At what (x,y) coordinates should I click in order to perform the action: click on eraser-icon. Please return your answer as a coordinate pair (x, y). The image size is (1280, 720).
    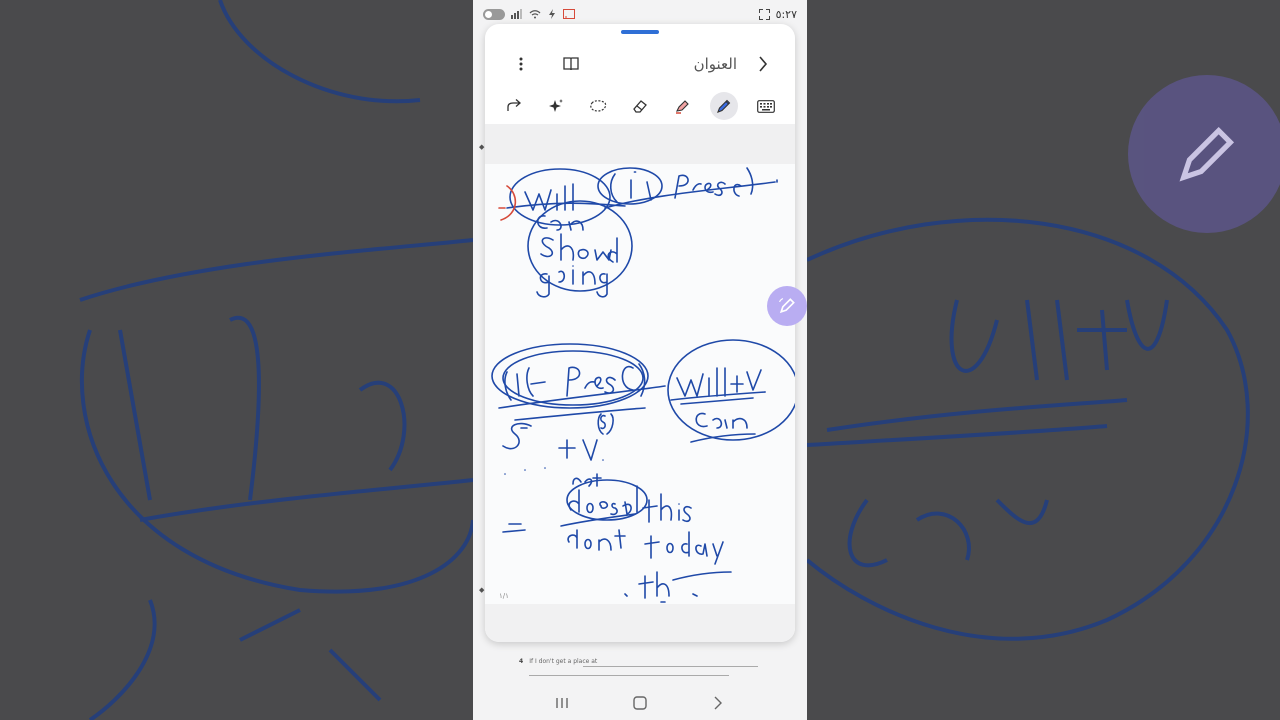
    Looking at the image, I should click on (640, 106).